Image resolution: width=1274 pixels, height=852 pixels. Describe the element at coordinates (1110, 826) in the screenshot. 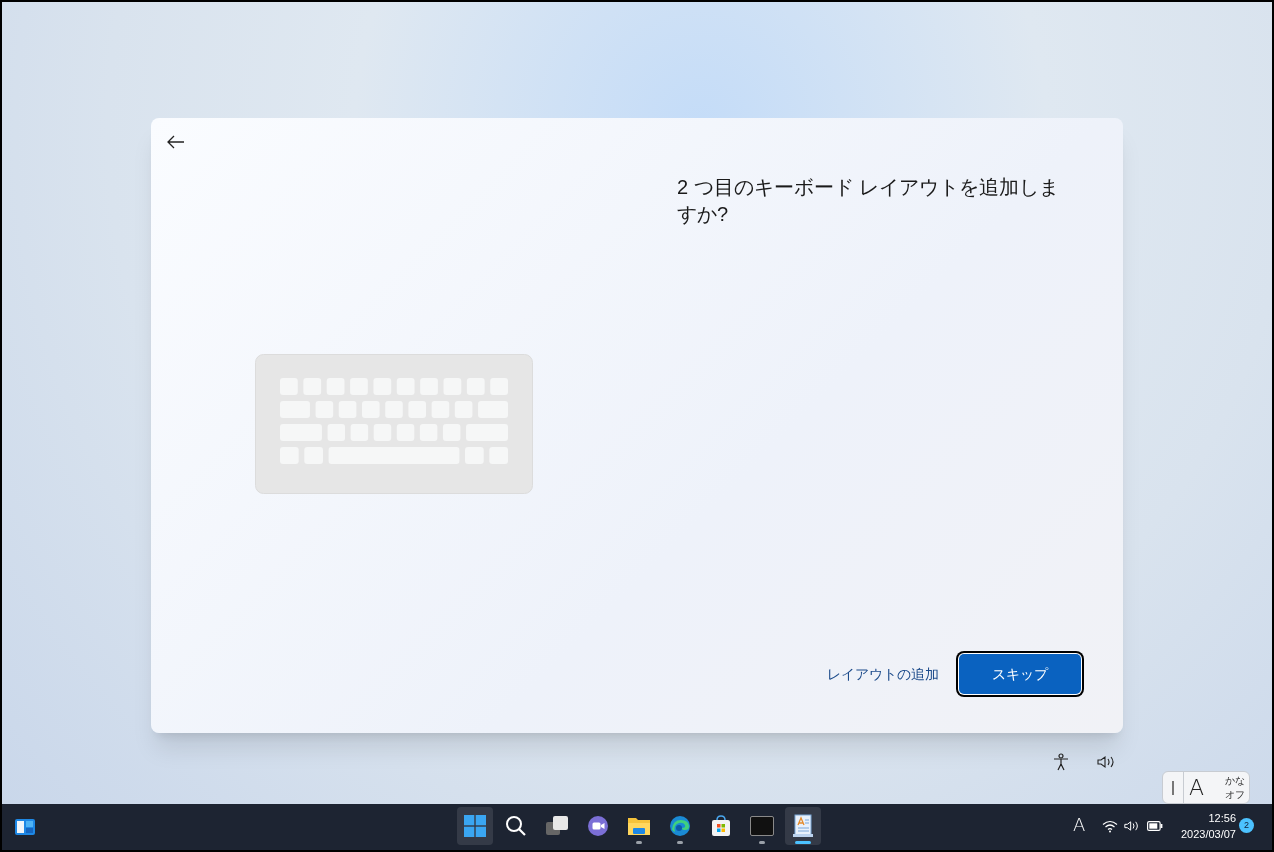

I see `wifi-icon` at that location.